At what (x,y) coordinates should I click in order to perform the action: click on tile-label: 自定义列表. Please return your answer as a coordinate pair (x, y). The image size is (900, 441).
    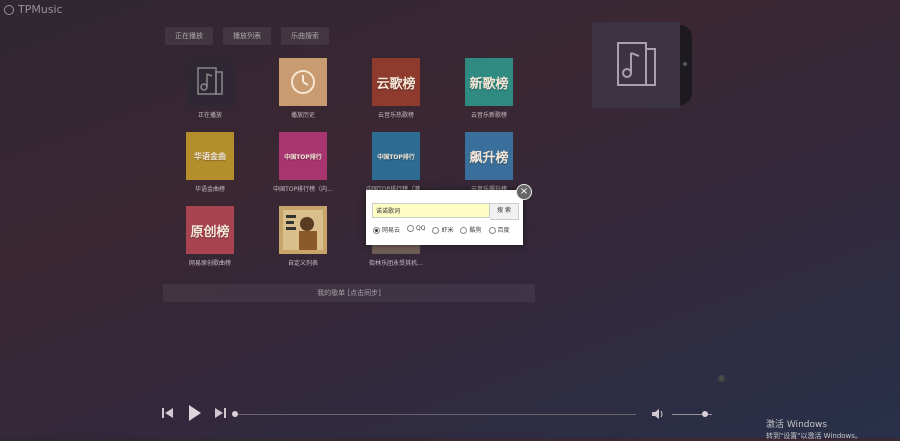
    Looking at the image, I should click on (302, 263).